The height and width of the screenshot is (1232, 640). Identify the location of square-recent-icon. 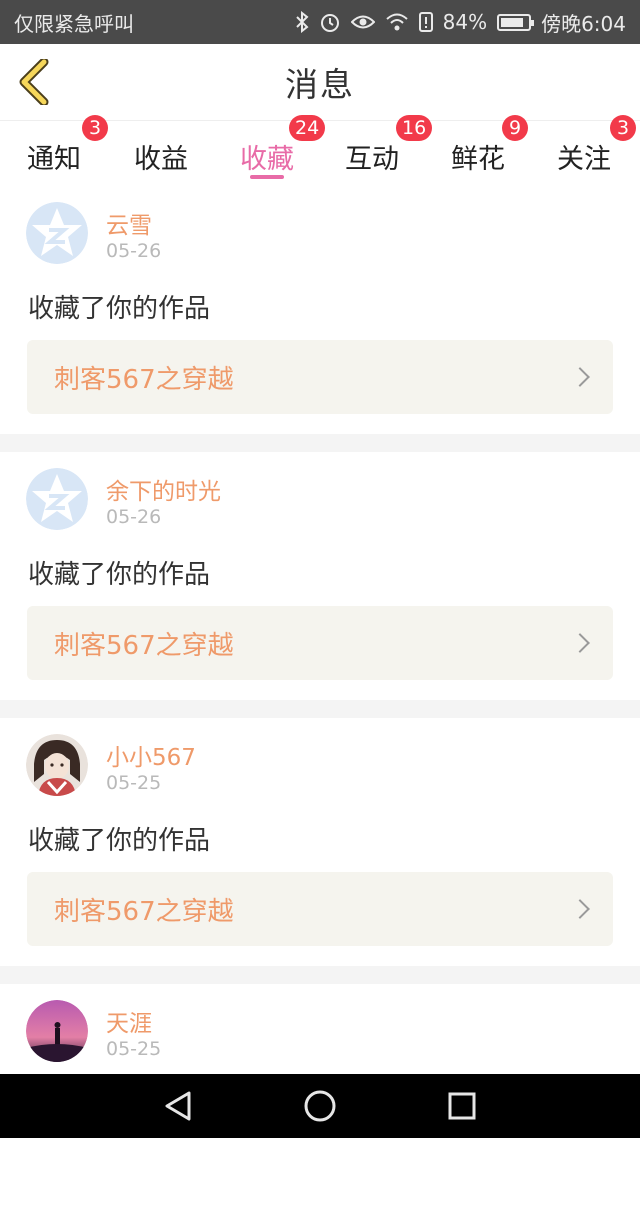
(462, 1106).